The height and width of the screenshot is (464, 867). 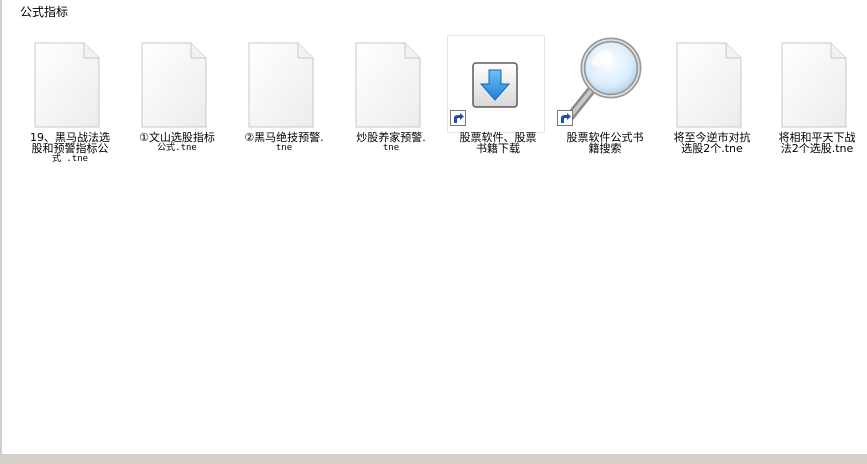 What do you see at coordinates (177, 142) in the screenshot?
I see `file-name-label: ①文山选股指标 公式.tne` at bounding box center [177, 142].